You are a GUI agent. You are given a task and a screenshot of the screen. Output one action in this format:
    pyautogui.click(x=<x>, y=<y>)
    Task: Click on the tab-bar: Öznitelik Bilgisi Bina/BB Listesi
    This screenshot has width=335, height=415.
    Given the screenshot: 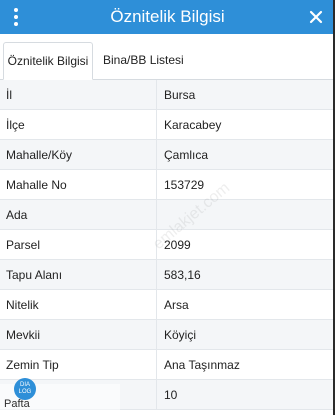 What is the action you would take?
    pyautogui.click(x=167, y=57)
    